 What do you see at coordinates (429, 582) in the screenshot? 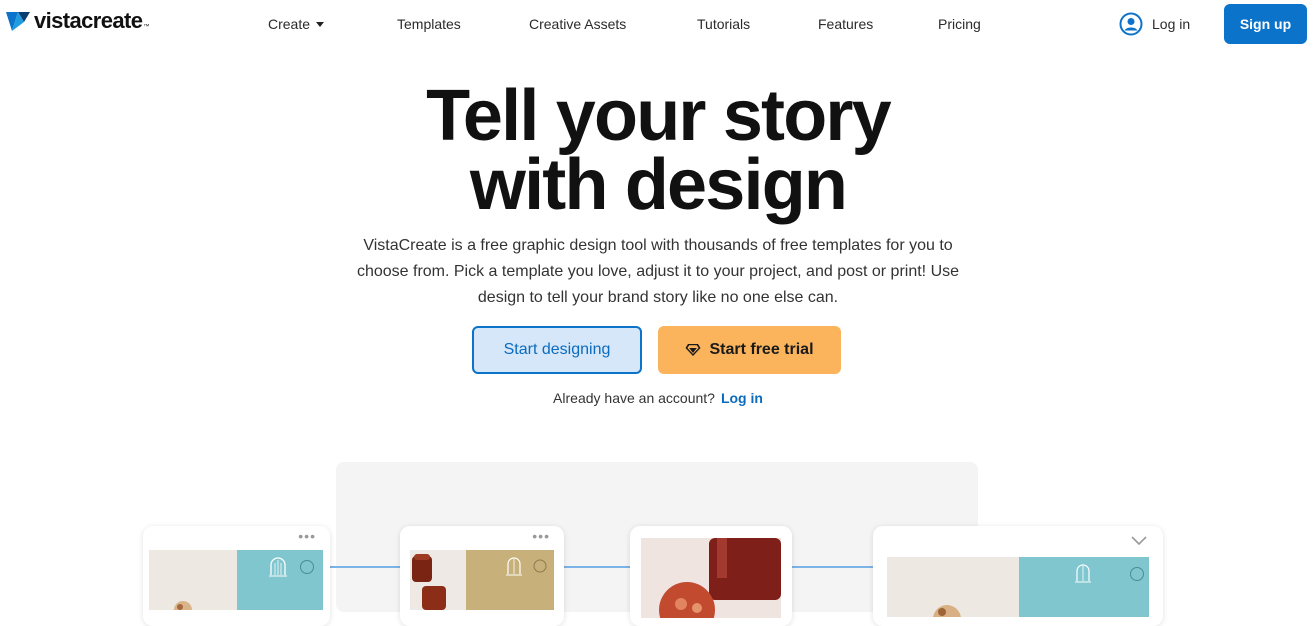
I see `canele-image` at bounding box center [429, 582].